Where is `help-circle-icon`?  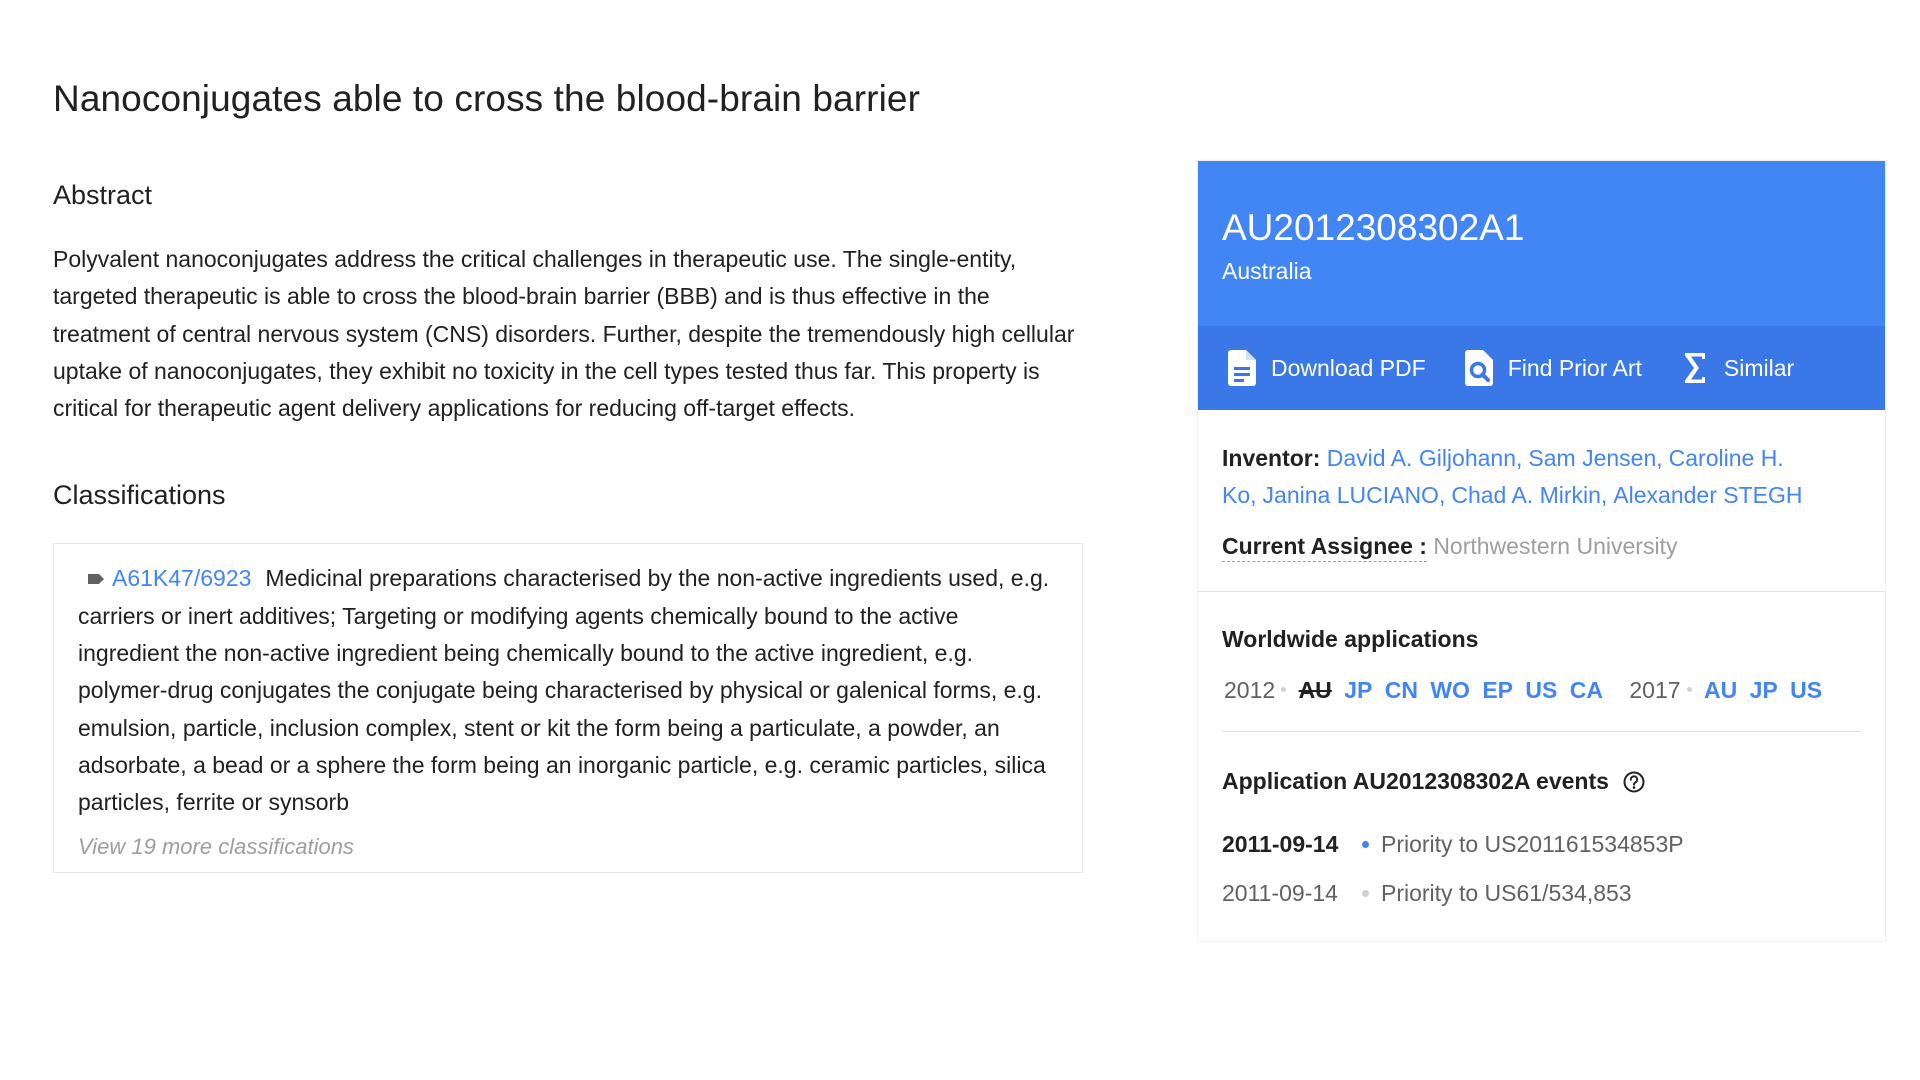 help-circle-icon is located at coordinates (1634, 782).